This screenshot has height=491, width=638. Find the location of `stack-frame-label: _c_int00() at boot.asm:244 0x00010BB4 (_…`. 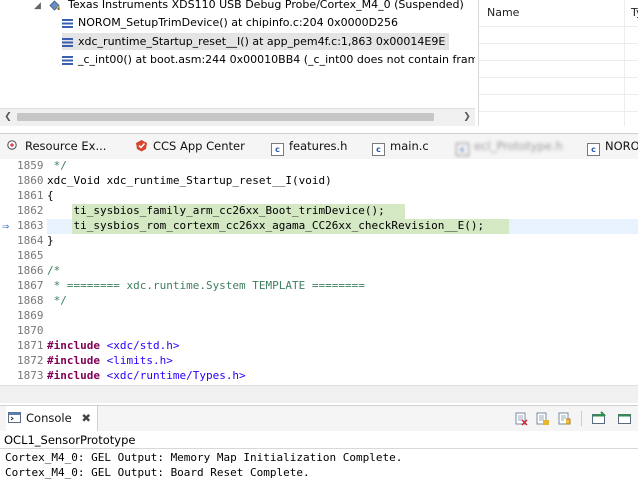

stack-frame-label: _c_int00() at boot.asm:244 0x00010BB4 (_… is located at coordinates (276, 59).